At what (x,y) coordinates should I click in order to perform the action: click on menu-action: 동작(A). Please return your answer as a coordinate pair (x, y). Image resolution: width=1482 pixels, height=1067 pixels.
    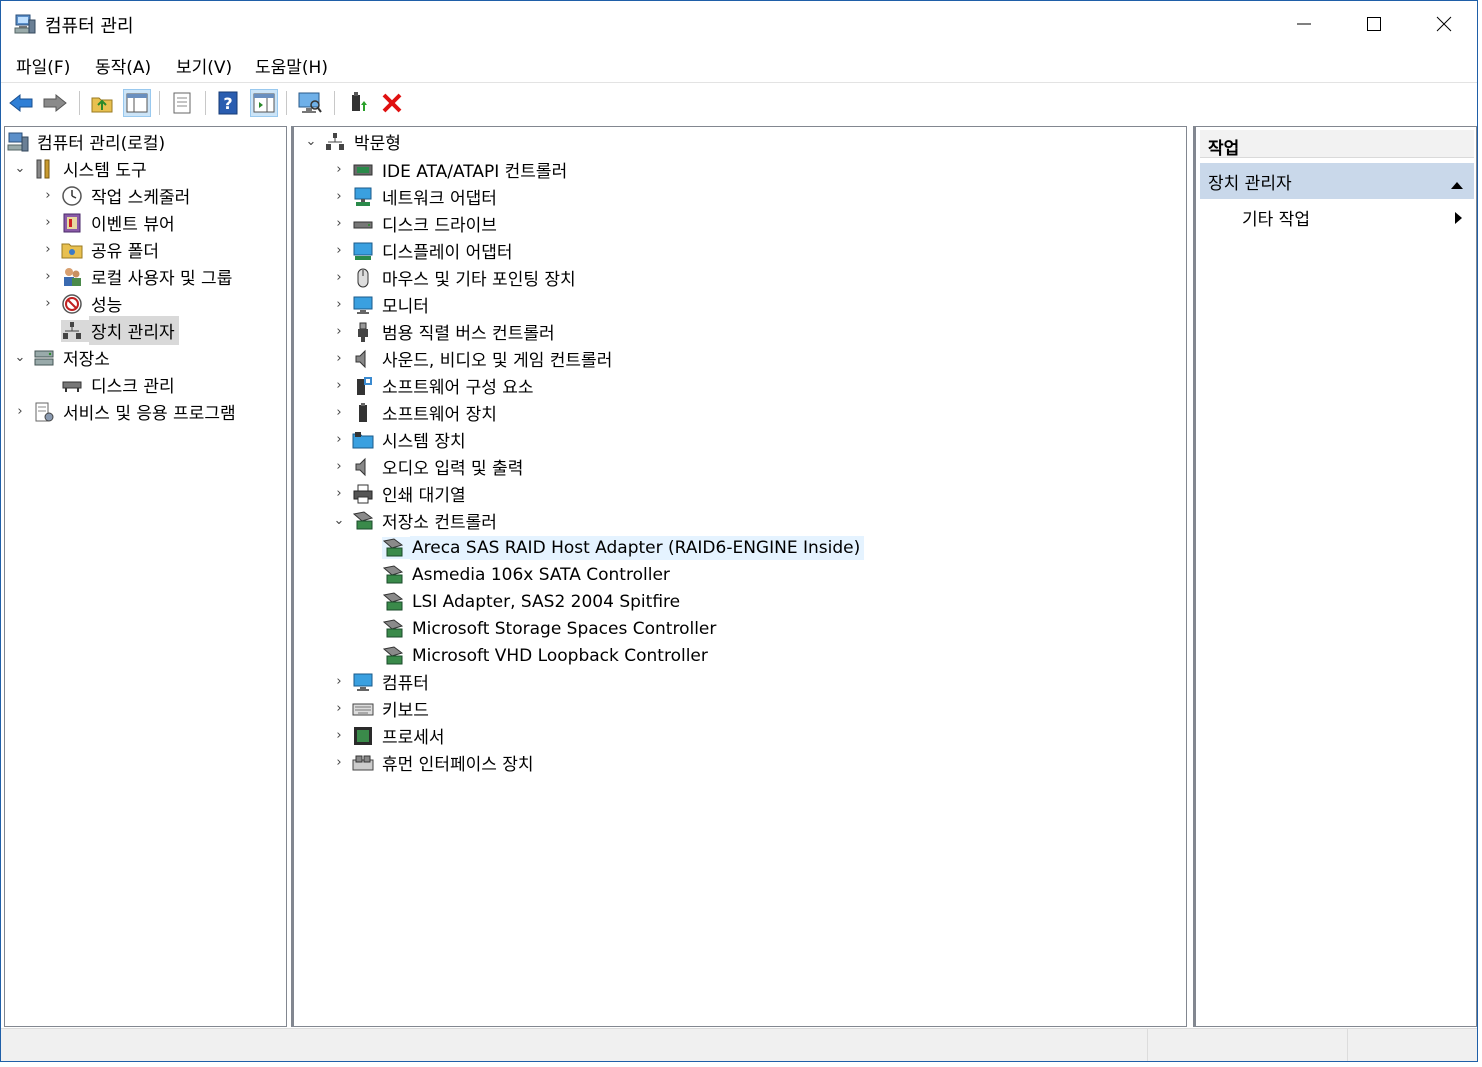
    Looking at the image, I should click on (123, 65).